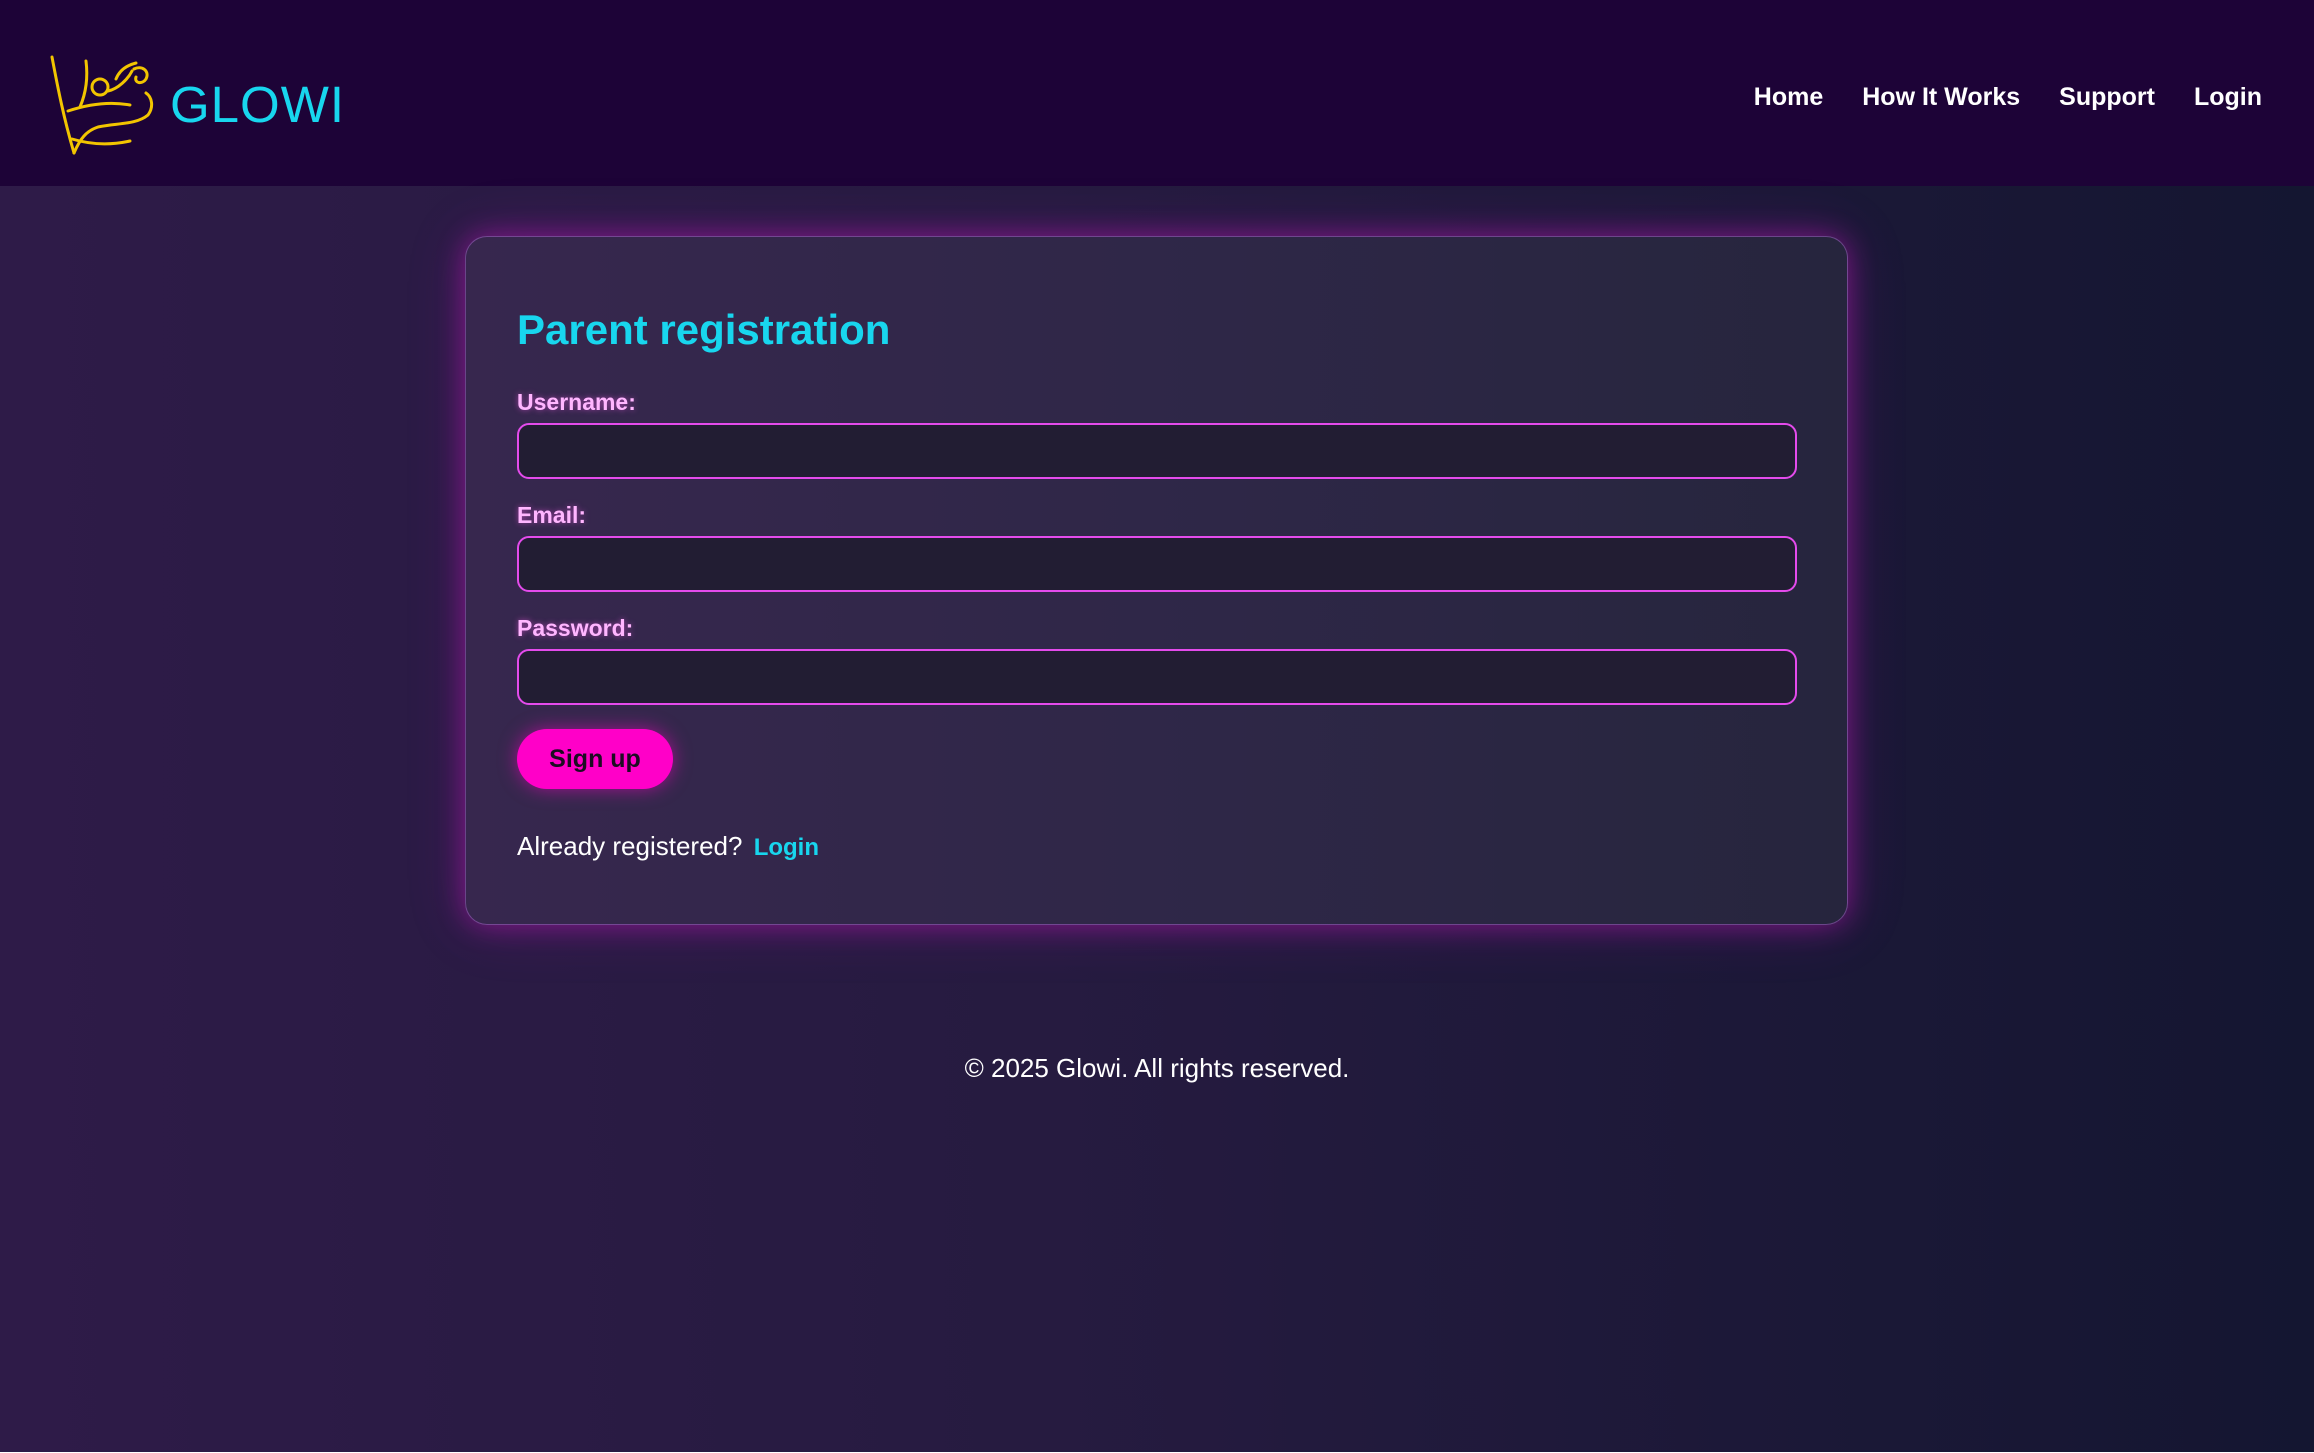 Image resolution: width=2314 pixels, height=1453 pixels. I want to click on login-prompt-text: Already registered?, so click(630, 846).